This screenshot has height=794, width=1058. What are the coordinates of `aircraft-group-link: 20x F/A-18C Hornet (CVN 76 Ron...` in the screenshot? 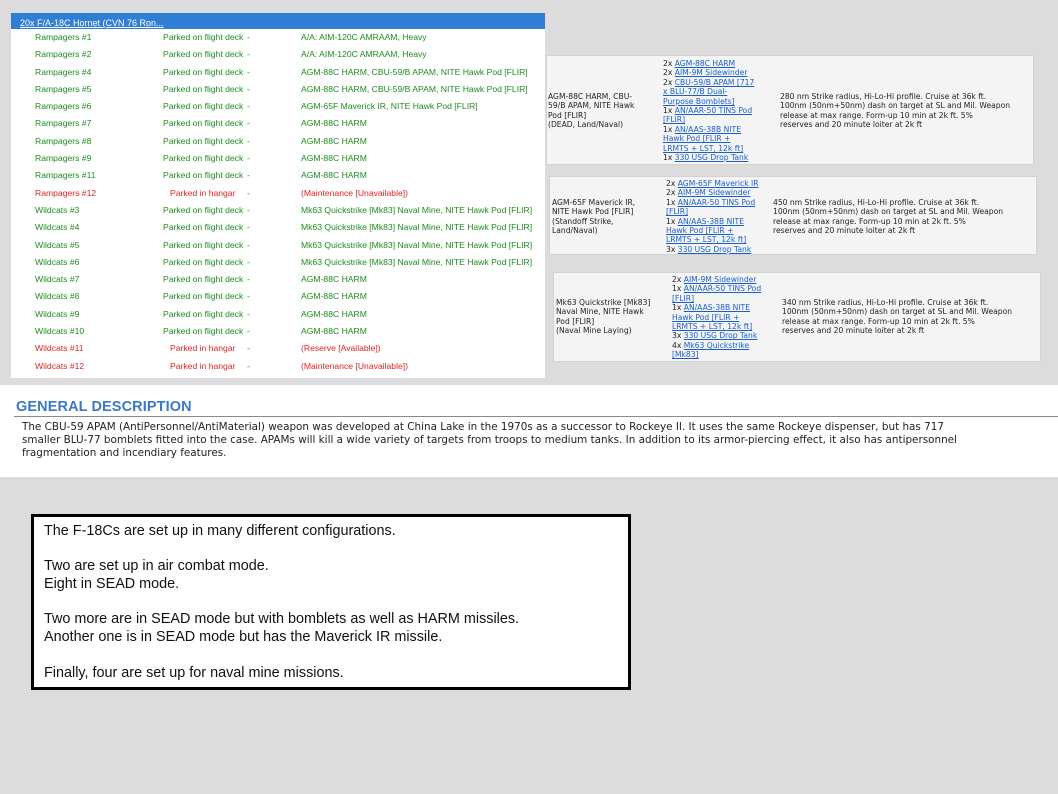 It's located at (92, 23).